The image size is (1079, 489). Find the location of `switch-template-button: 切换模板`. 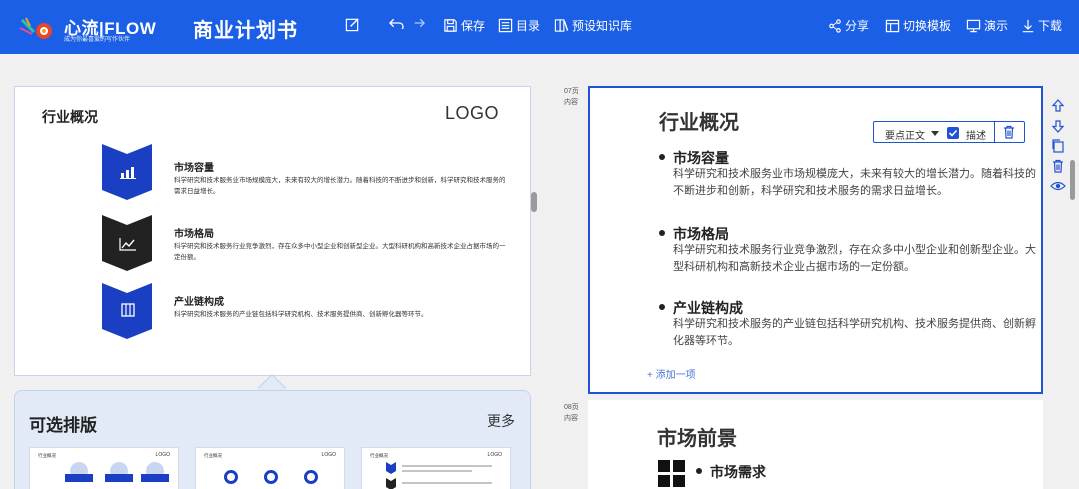

switch-template-button: 切换模板 is located at coordinates (918, 25).